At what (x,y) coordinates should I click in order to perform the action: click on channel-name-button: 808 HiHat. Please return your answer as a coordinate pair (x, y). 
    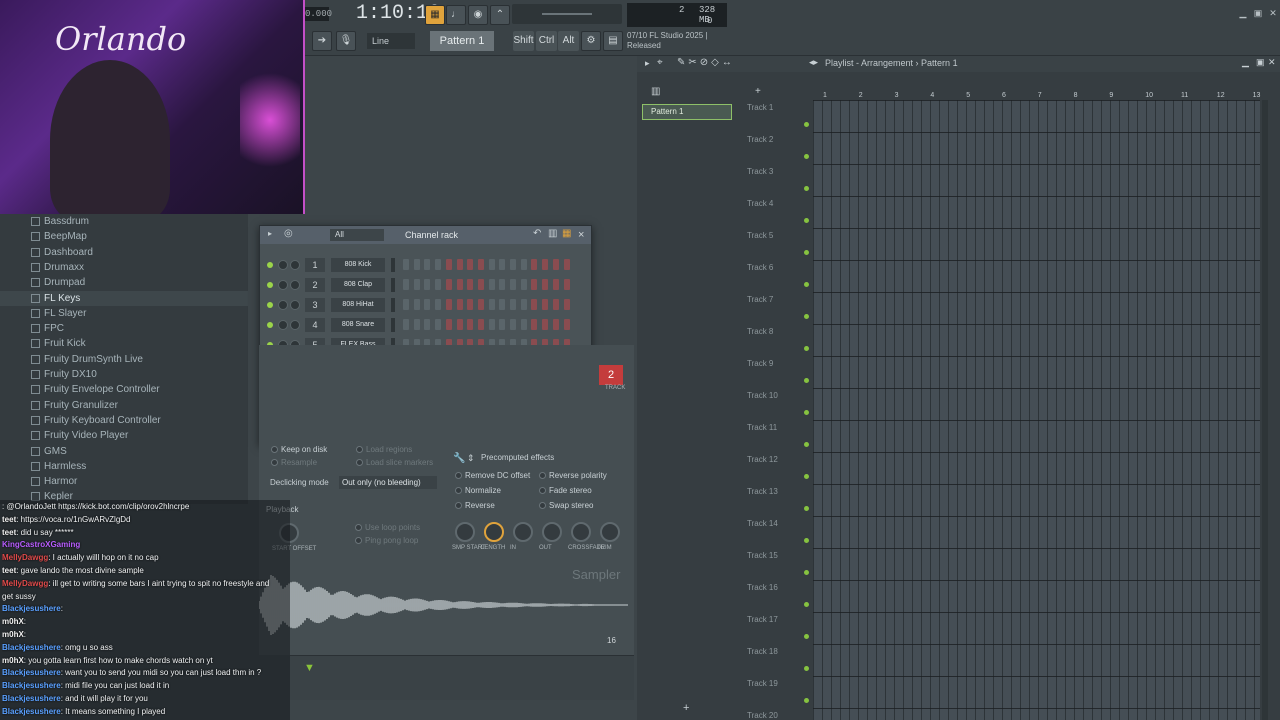
    Looking at the image, I should click on (358, 305).